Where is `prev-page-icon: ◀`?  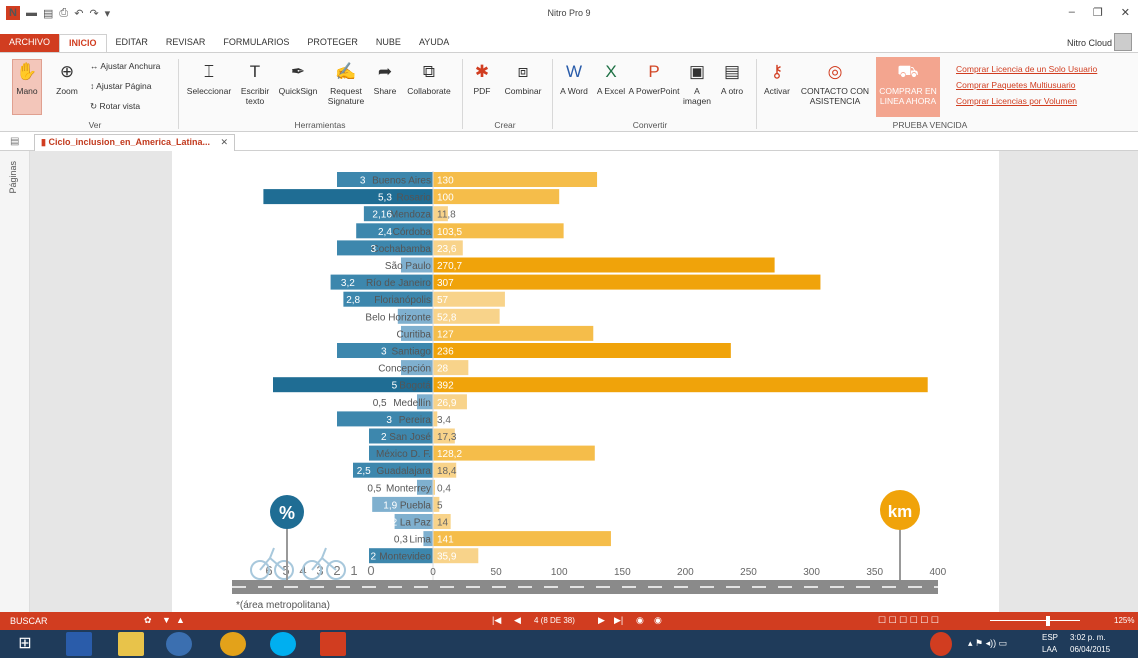
prev-page-icon: ◀ is located at coordinates (517, 620).